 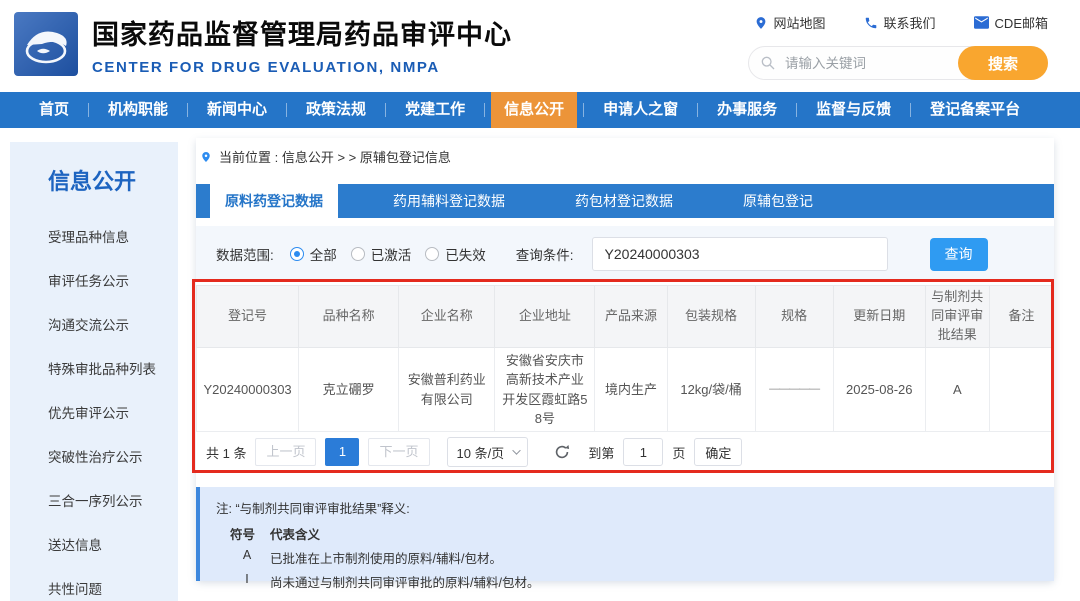 What do you see at coordinates (313, 509) in the screenshot?
I see `note-title: 注: “与制剂共同审评审批结果”释义:` at bounding box center [313, 509].